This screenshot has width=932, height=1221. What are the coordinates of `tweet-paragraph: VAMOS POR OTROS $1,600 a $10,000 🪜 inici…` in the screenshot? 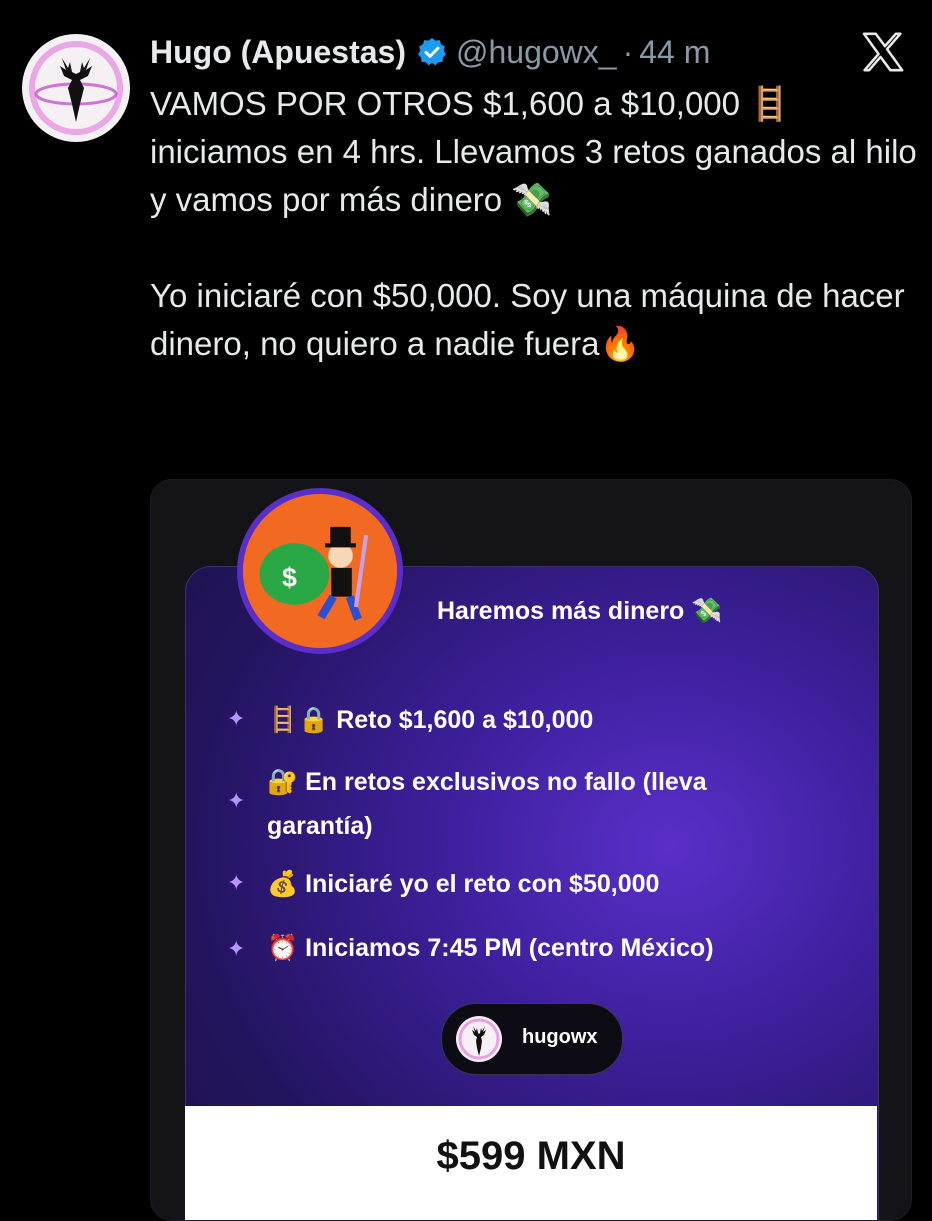 It's located at (533, 151).